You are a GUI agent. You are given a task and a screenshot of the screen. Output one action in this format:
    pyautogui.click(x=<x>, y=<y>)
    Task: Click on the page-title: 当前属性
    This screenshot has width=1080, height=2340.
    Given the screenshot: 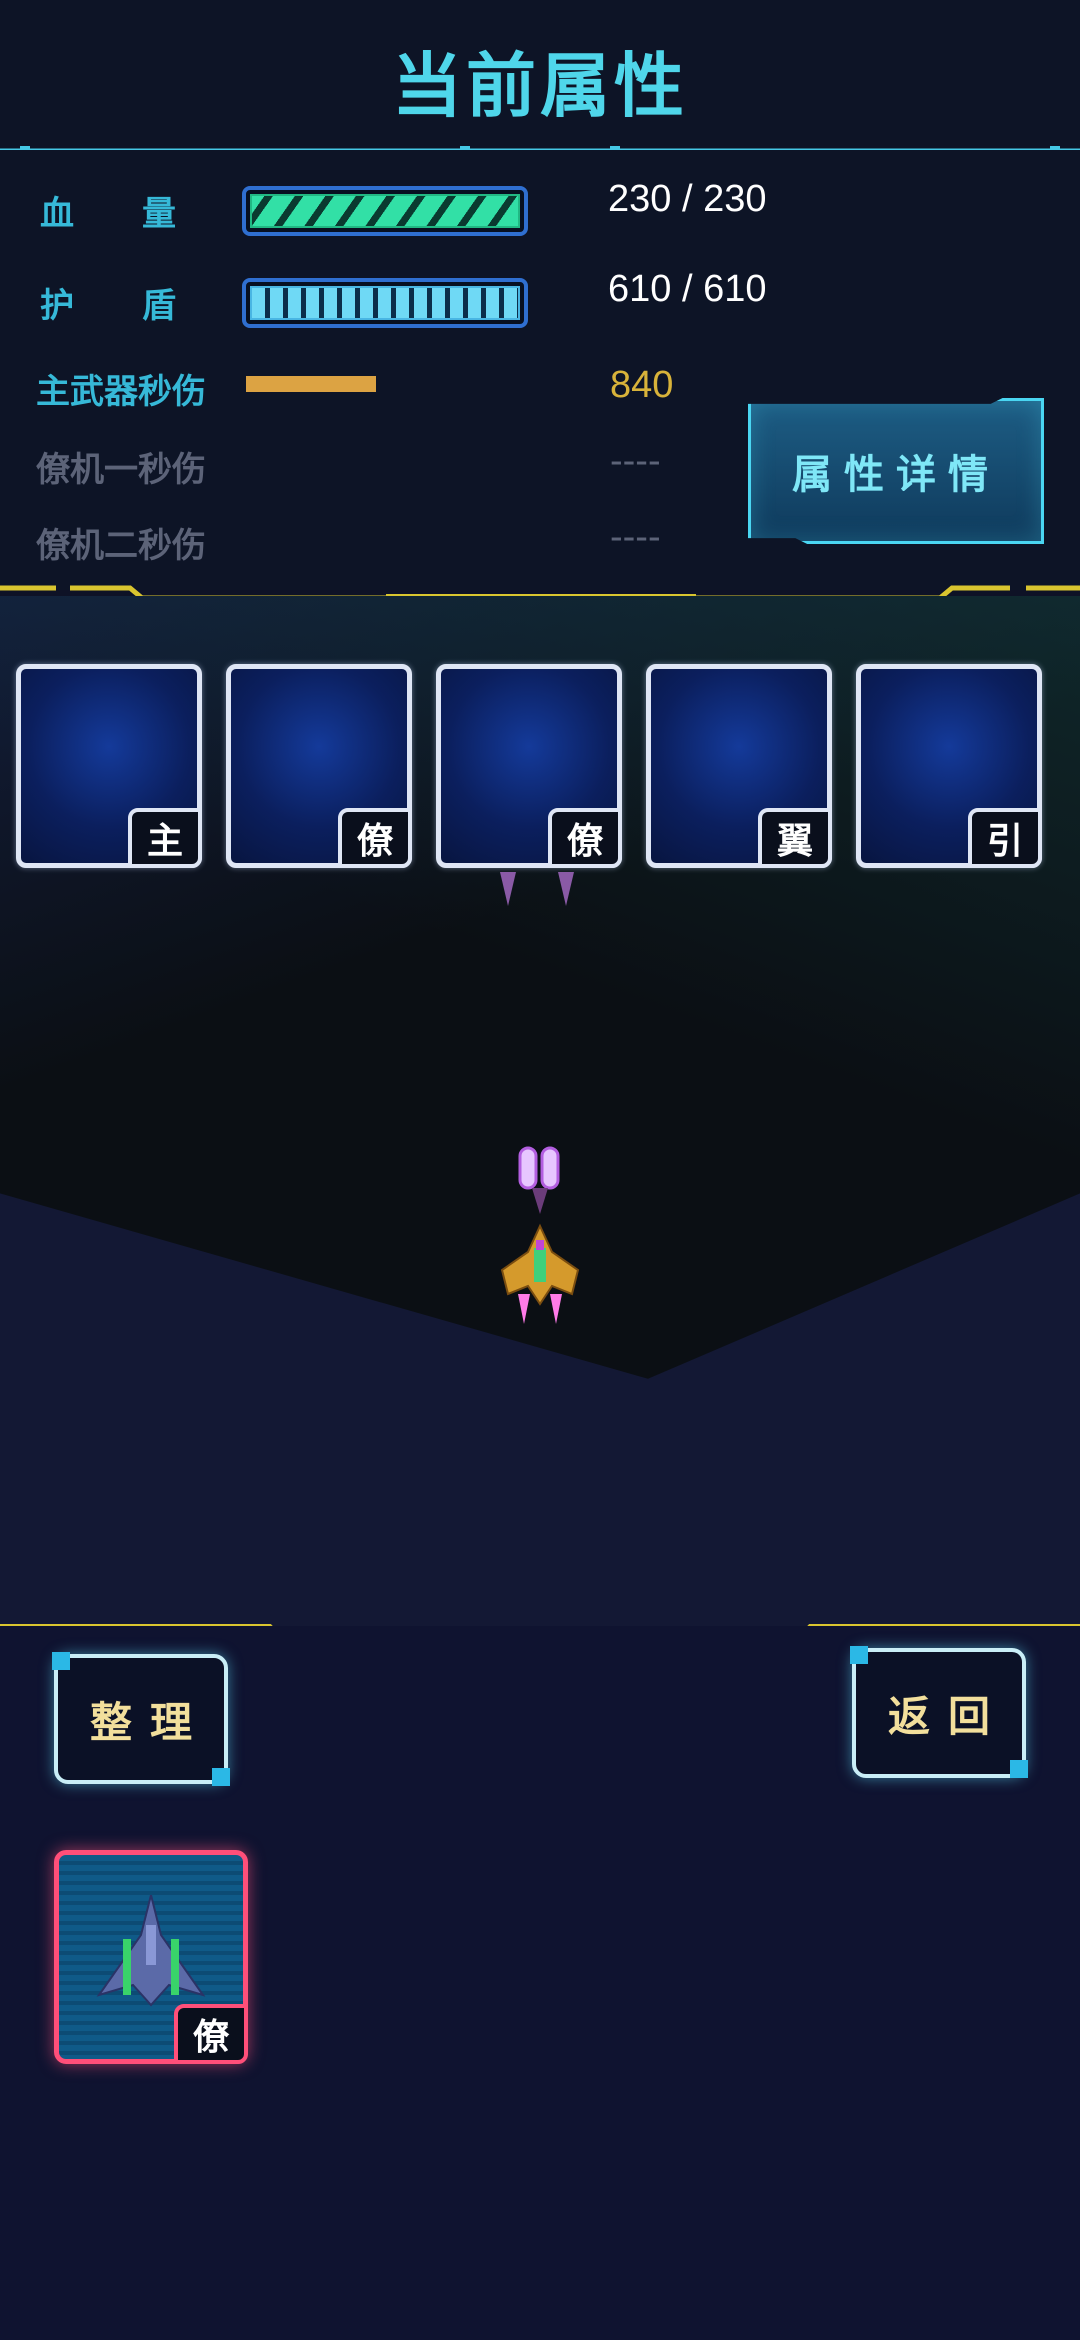 What is the action you would take?
    pyautogui.click(x=540, y=86)
    